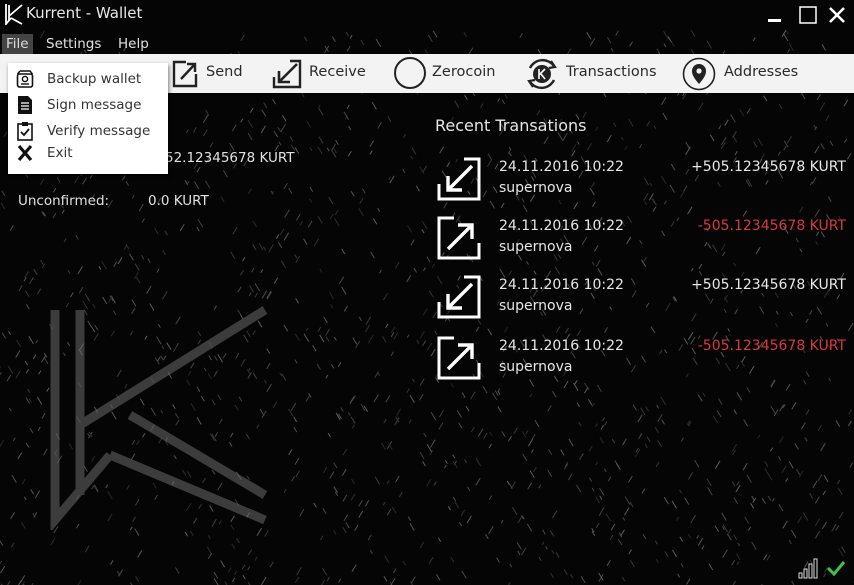 Image resolution: width=854 pixels, height=585 pixels. I want to click on hard-drive-icon, so click(25, 79).